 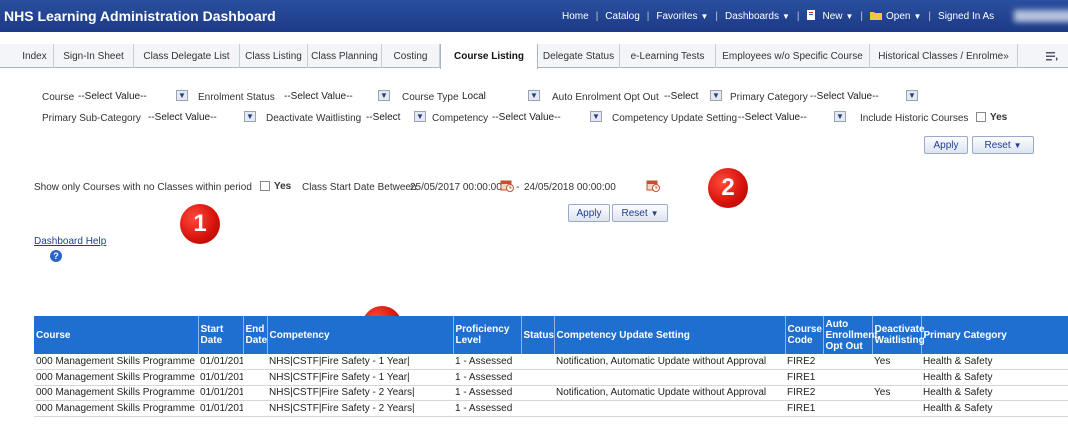 I want to click on column-header: Competency Update Setting, so click(x=670, y=335).